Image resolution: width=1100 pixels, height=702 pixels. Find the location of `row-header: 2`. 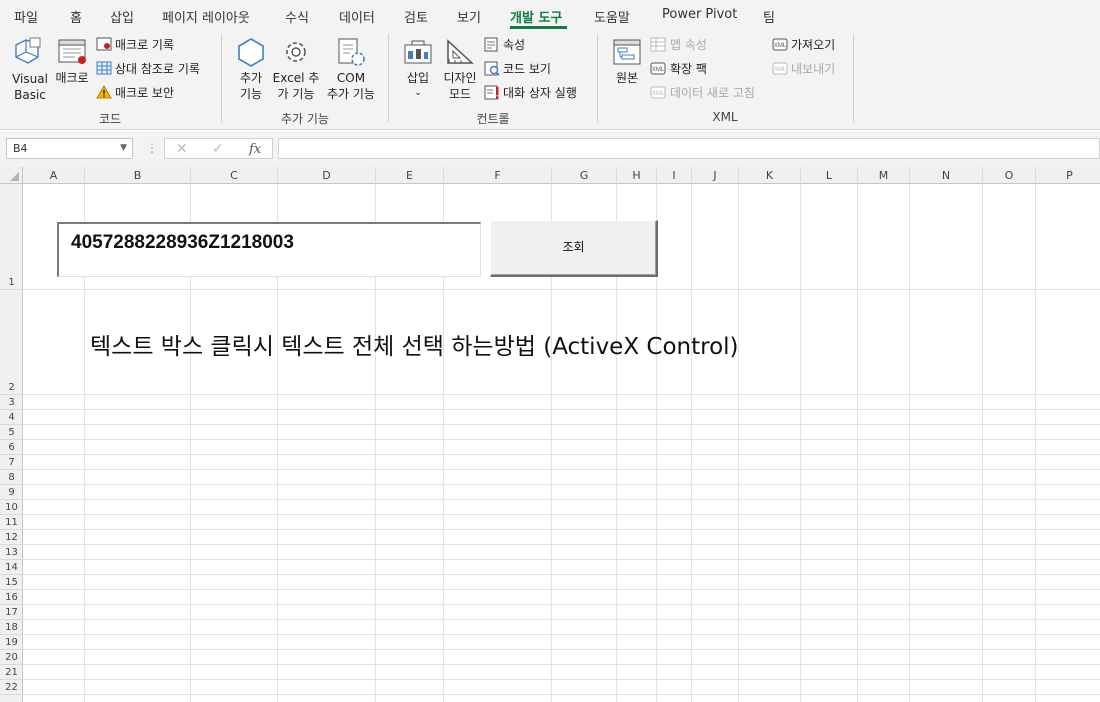

row-header: 2 is located at coordinates (11, 342).